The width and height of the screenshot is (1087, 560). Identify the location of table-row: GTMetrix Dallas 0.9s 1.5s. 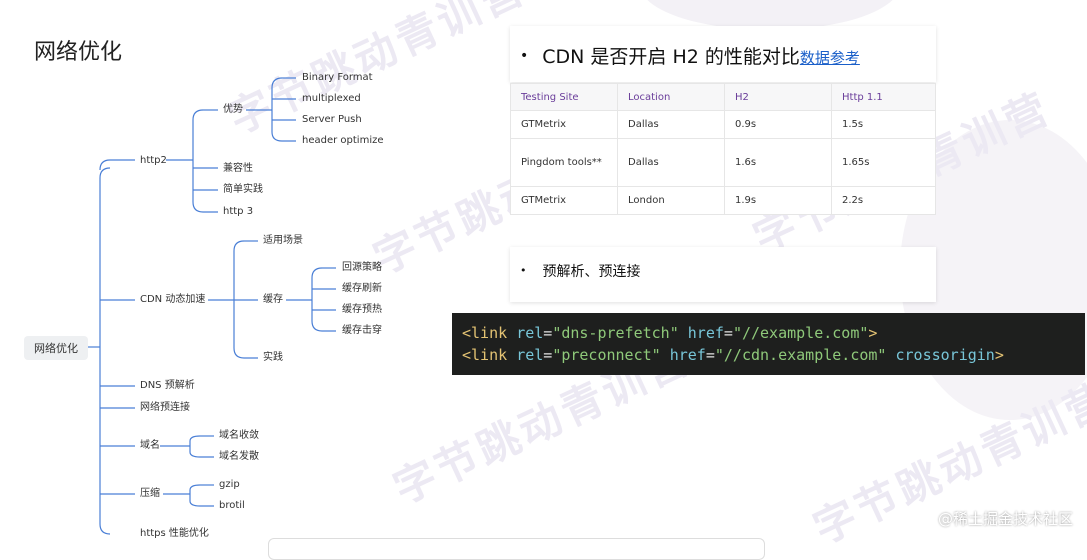
(723, 124).